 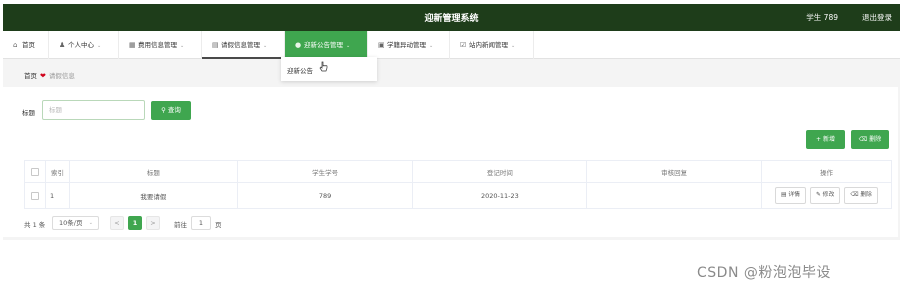 I want to click on nav-item-fee-management: ▦ 费用信息管理 ⌄, so click(x=160, y=45).